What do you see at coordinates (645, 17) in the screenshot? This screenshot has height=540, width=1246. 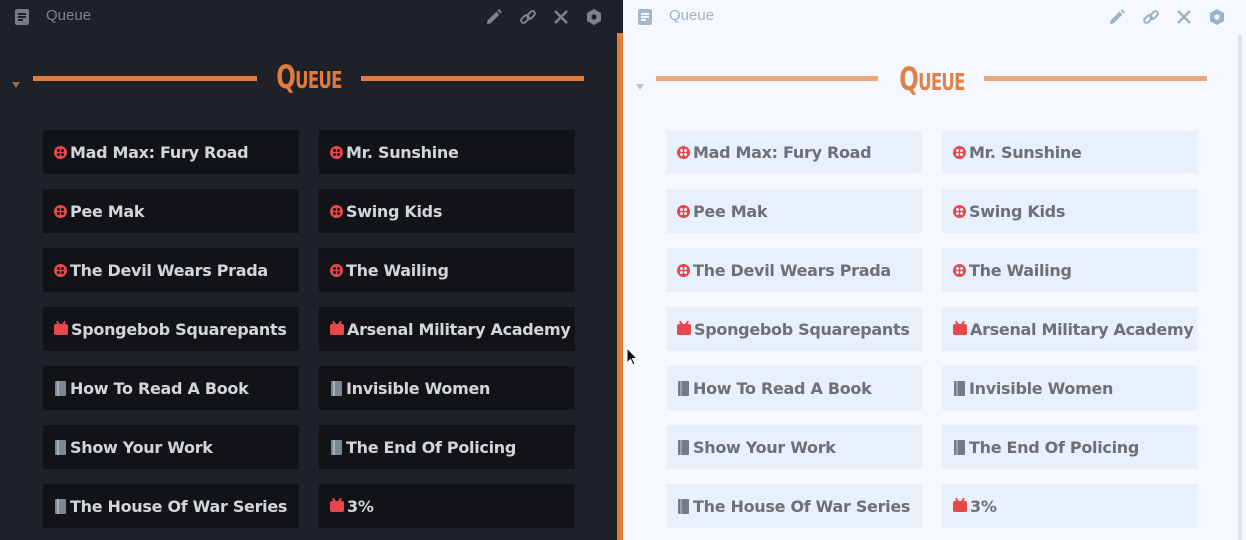 I see `document-icon` at bounding box center [645, 17].